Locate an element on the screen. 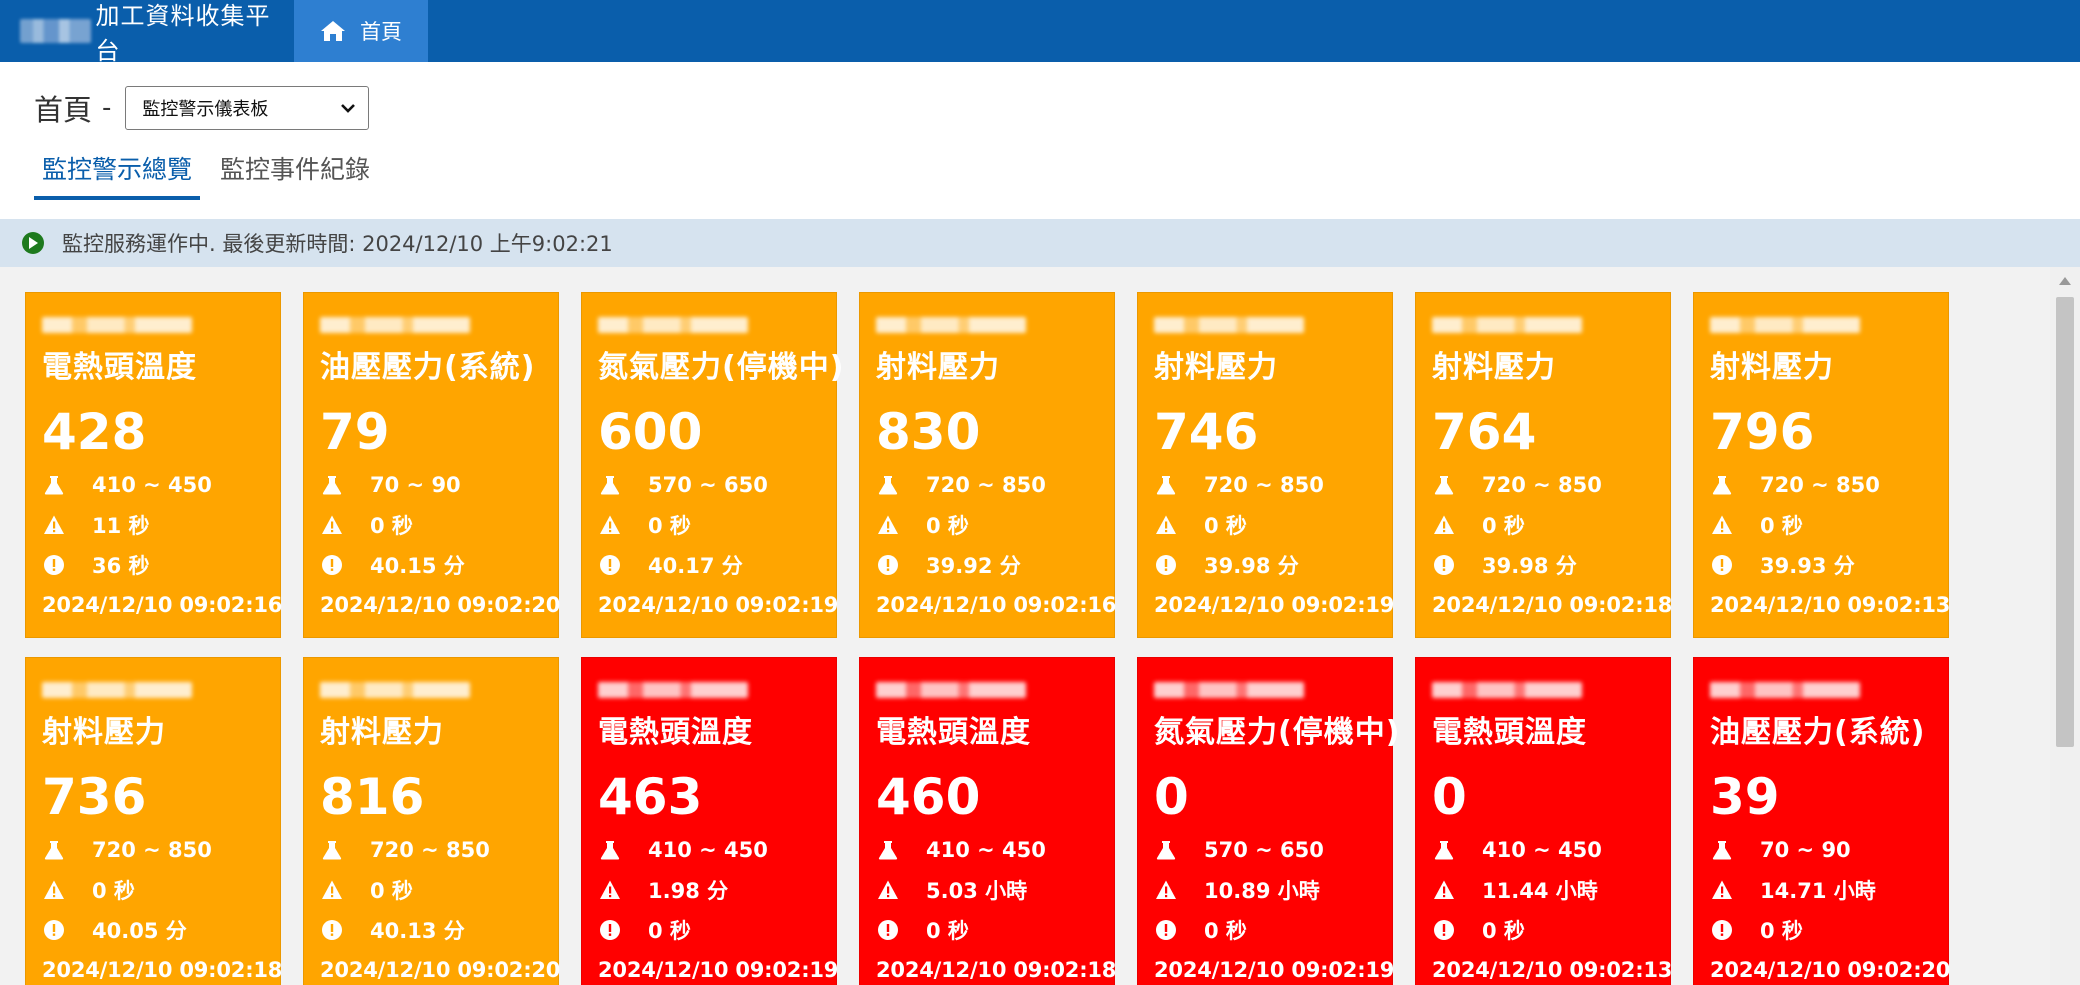 This screenshot has width=2080, height=985. card-elapsed-row: 40.17 分 is located at coordinates (709, 565).